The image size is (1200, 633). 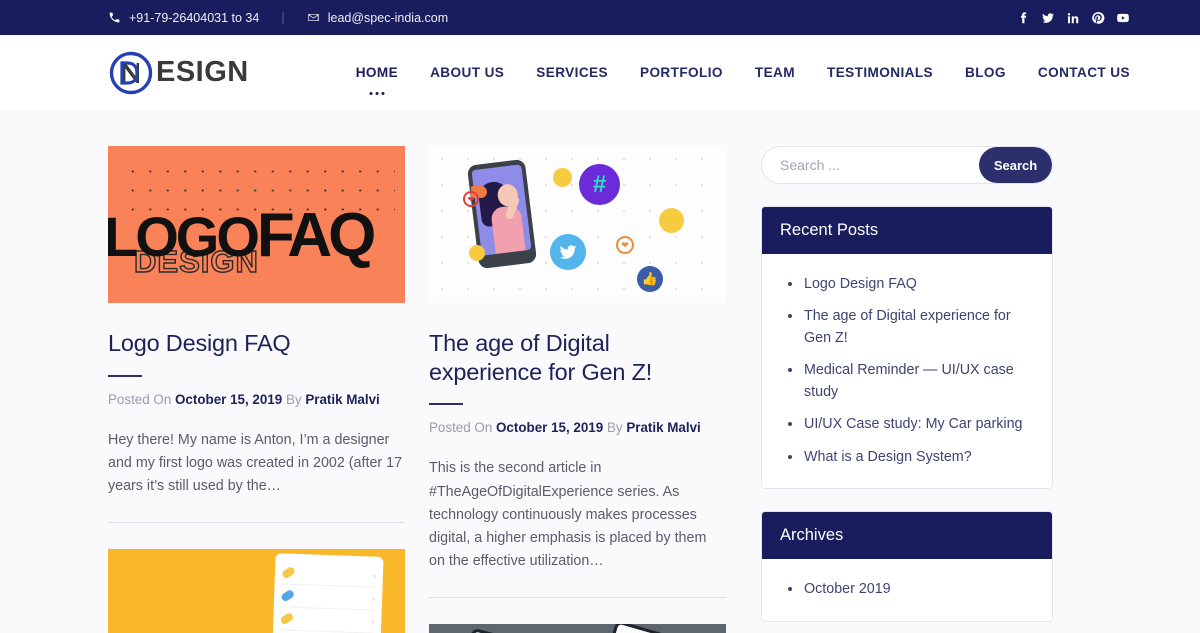 What do you see at coordinates (907, 230) in the screenshot?
I see `widget-title: Recent Posts` at bounding box center [907, 230].